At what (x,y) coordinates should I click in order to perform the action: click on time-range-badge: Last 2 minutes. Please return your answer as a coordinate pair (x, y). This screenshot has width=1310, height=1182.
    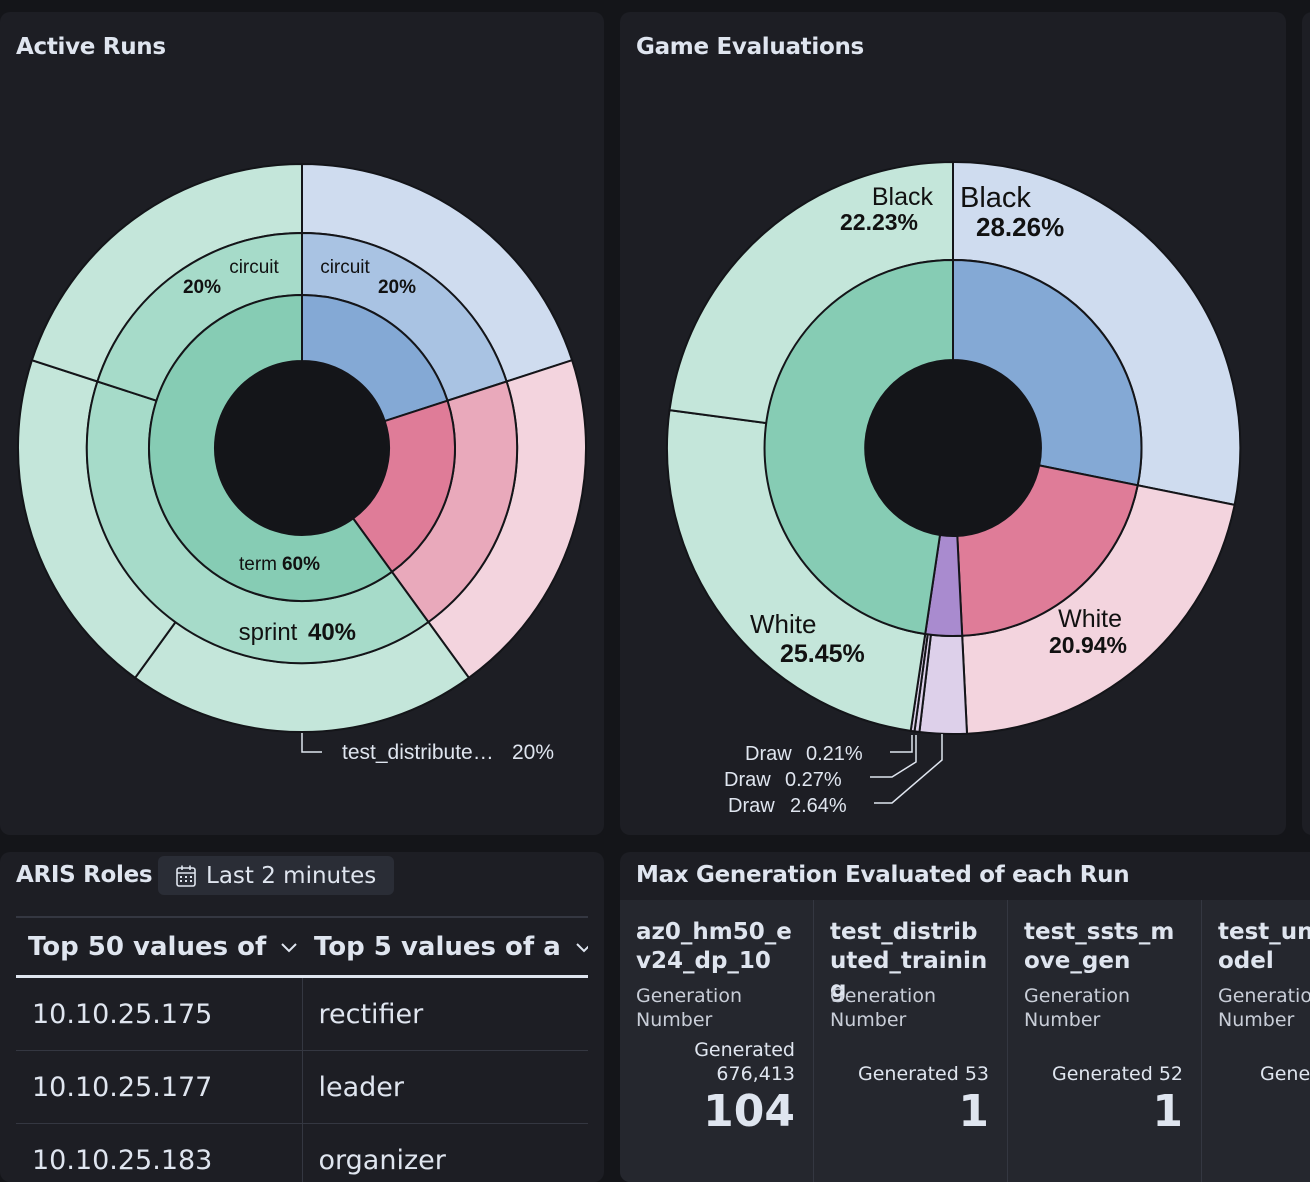
    Looking at the image, I should click on (276, 875).